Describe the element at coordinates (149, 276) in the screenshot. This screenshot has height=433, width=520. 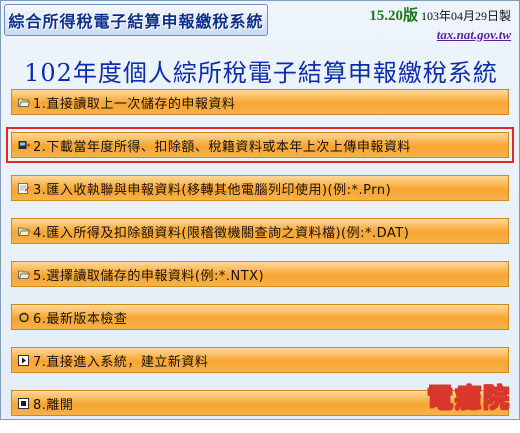
I see `menu-item-label: 5.選擇讀取儲存的申報資料(例:*.NTX)` at that location.